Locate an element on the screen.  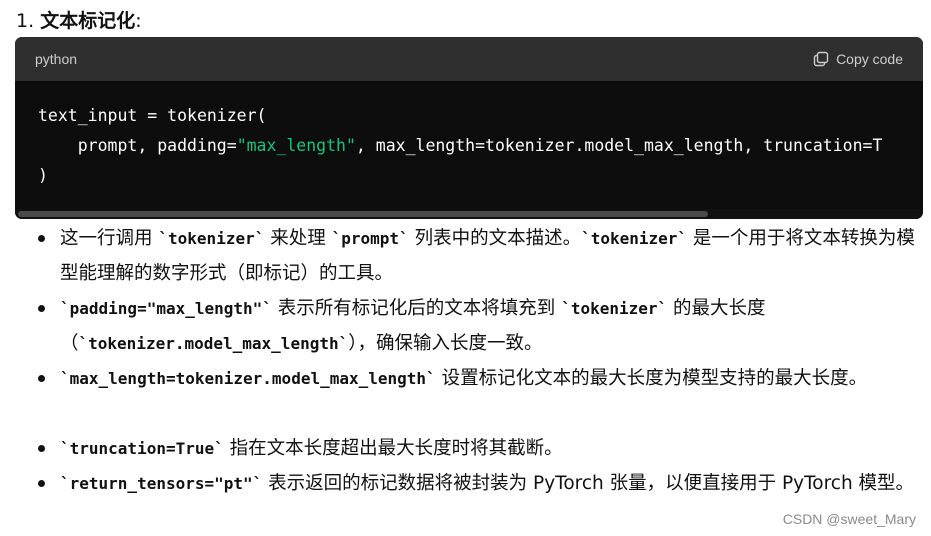
inline-code: `padding="max_length"` is located at coordinates (166, 308).